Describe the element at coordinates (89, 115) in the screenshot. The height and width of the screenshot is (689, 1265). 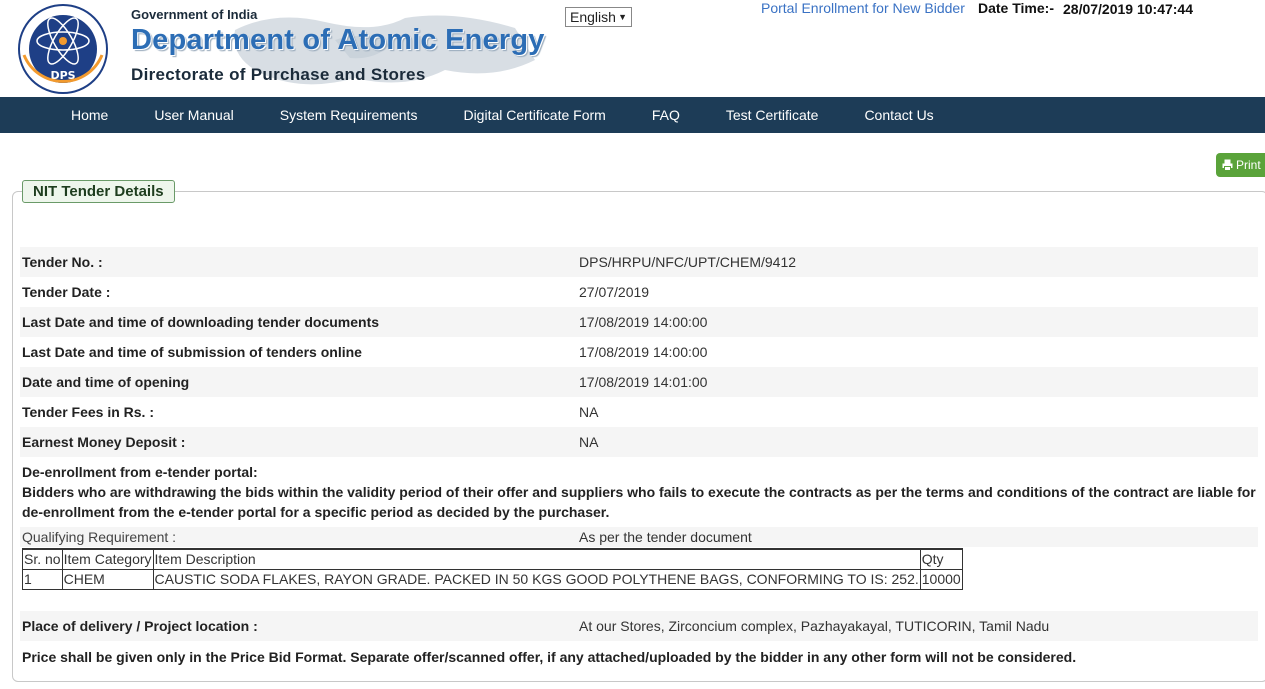
I see `nav-home: Home` at that location.